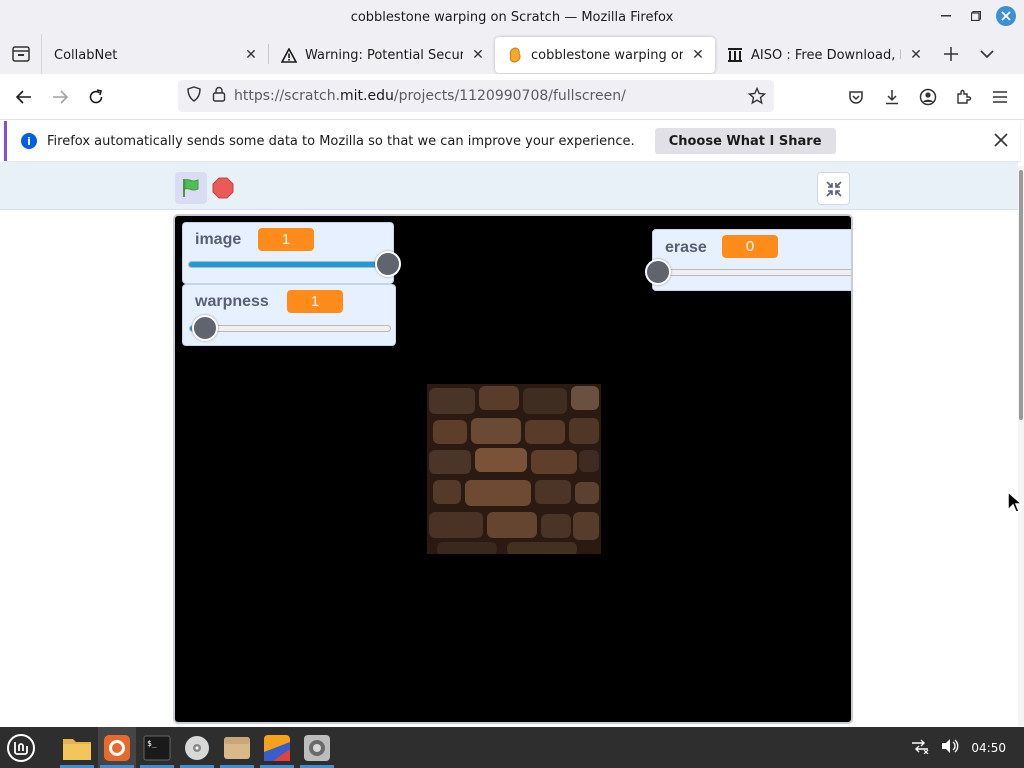  Describe the element at coordinates (750, 246) in the screenshot. I see `monitor-value: 0` at that location.